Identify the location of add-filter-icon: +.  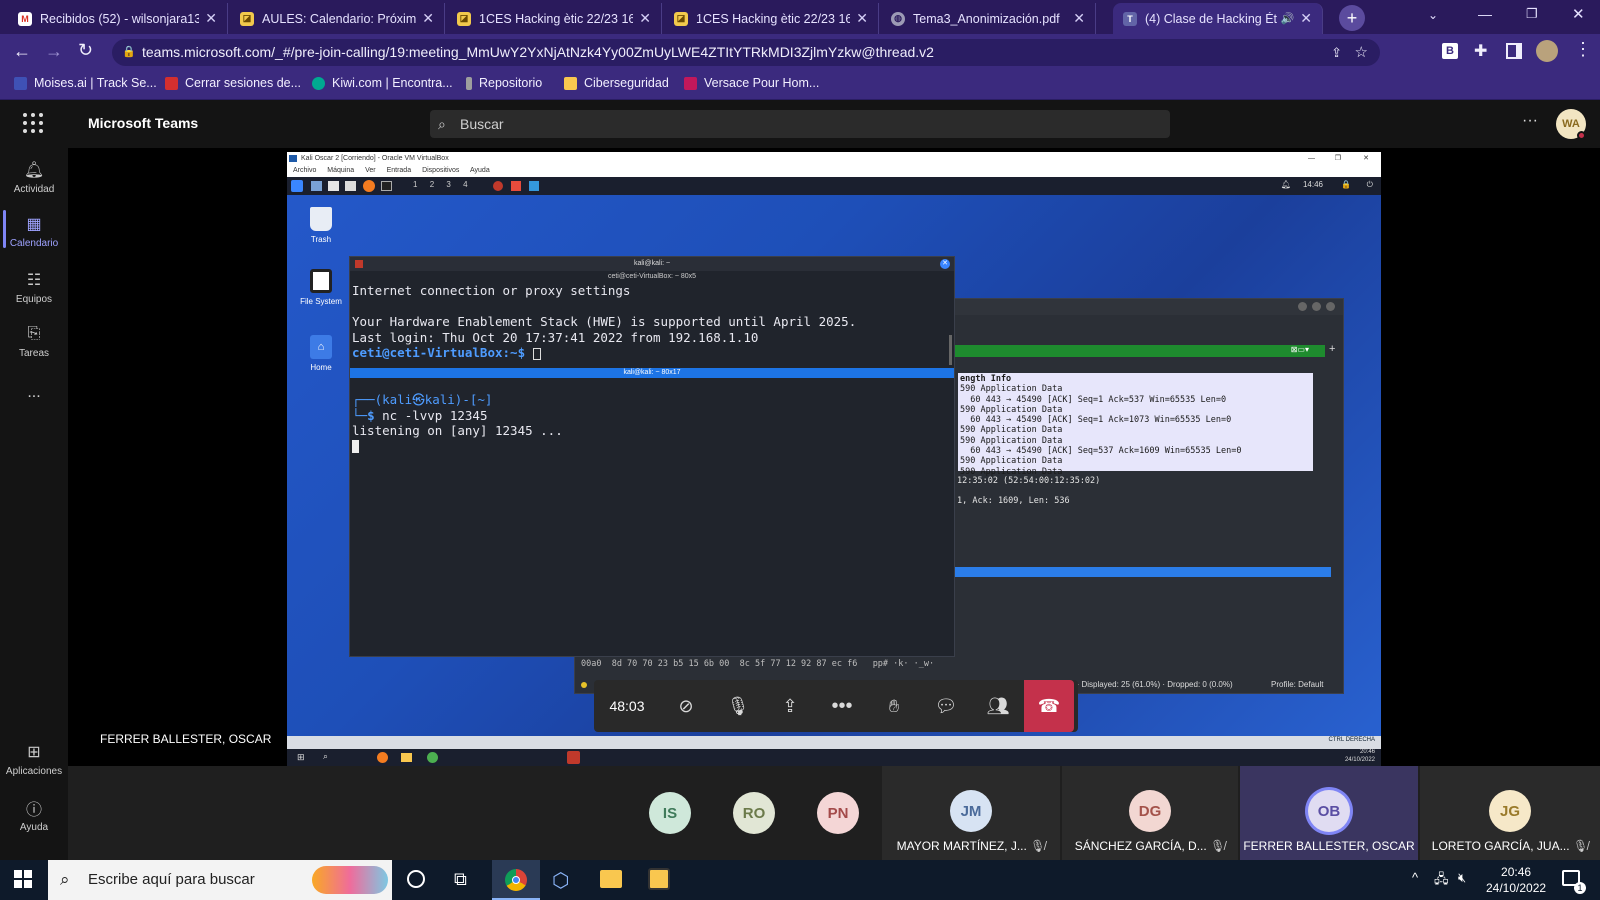
(1332, 349).